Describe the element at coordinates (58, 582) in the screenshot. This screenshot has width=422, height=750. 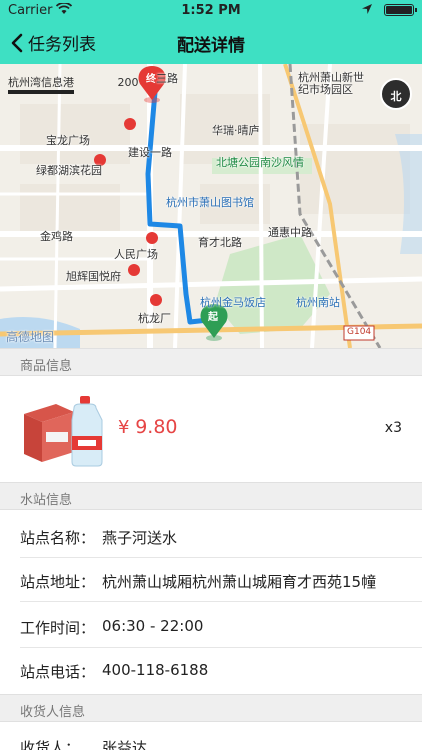
I see `station-address-label: 站点地址：` at that location.